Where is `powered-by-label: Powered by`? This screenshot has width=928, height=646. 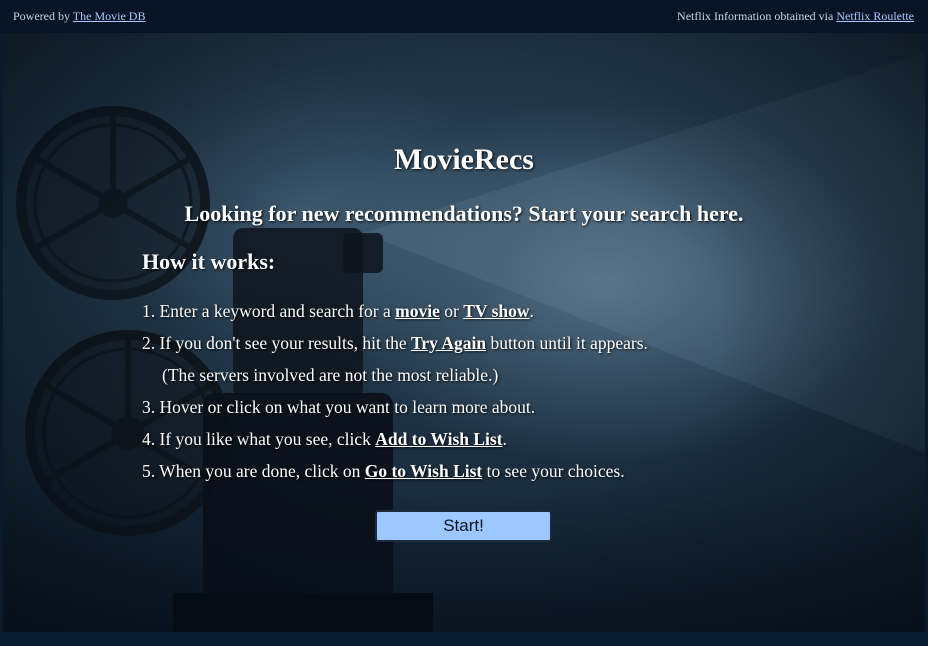
powered-by-label: Powered by is located at coordinates (41, 16).